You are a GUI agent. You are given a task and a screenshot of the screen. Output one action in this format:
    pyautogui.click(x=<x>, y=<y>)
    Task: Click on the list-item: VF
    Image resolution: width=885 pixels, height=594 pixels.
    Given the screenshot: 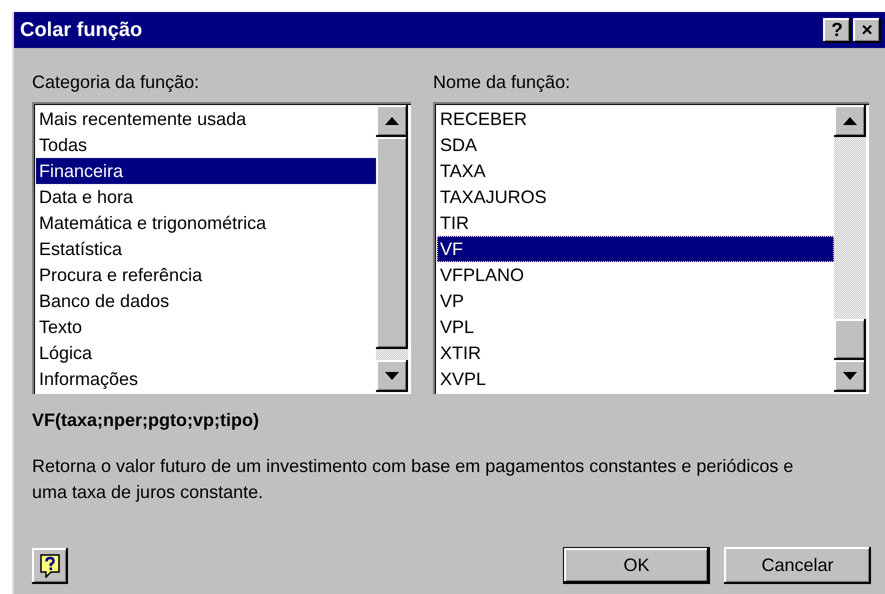 What is the action you would take?
    pyautogui.click(x=635, y=249)
    